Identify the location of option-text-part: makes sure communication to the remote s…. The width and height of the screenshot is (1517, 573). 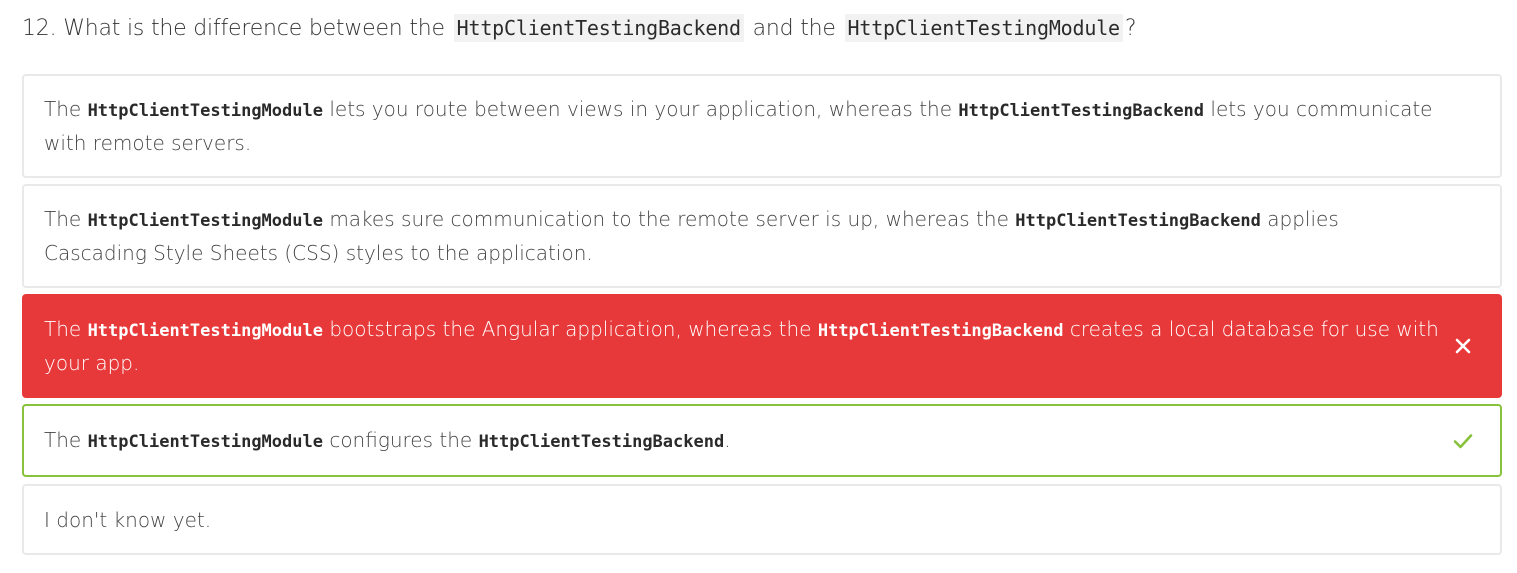
(669, 219).